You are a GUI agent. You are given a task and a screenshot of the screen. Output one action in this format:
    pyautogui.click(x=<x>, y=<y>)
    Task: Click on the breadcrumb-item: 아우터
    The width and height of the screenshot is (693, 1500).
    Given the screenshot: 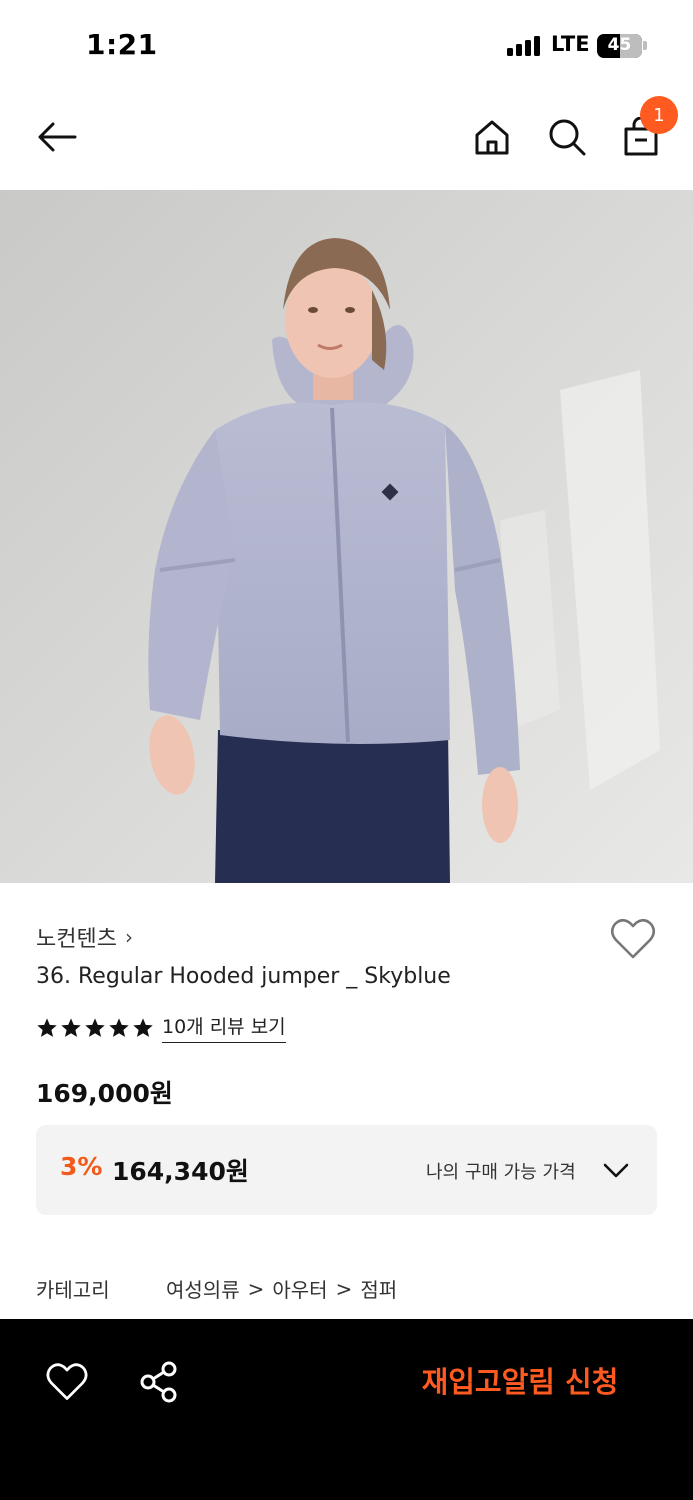 What is the action you would take?
    pyautogui.click(x=299, y=1288)
    